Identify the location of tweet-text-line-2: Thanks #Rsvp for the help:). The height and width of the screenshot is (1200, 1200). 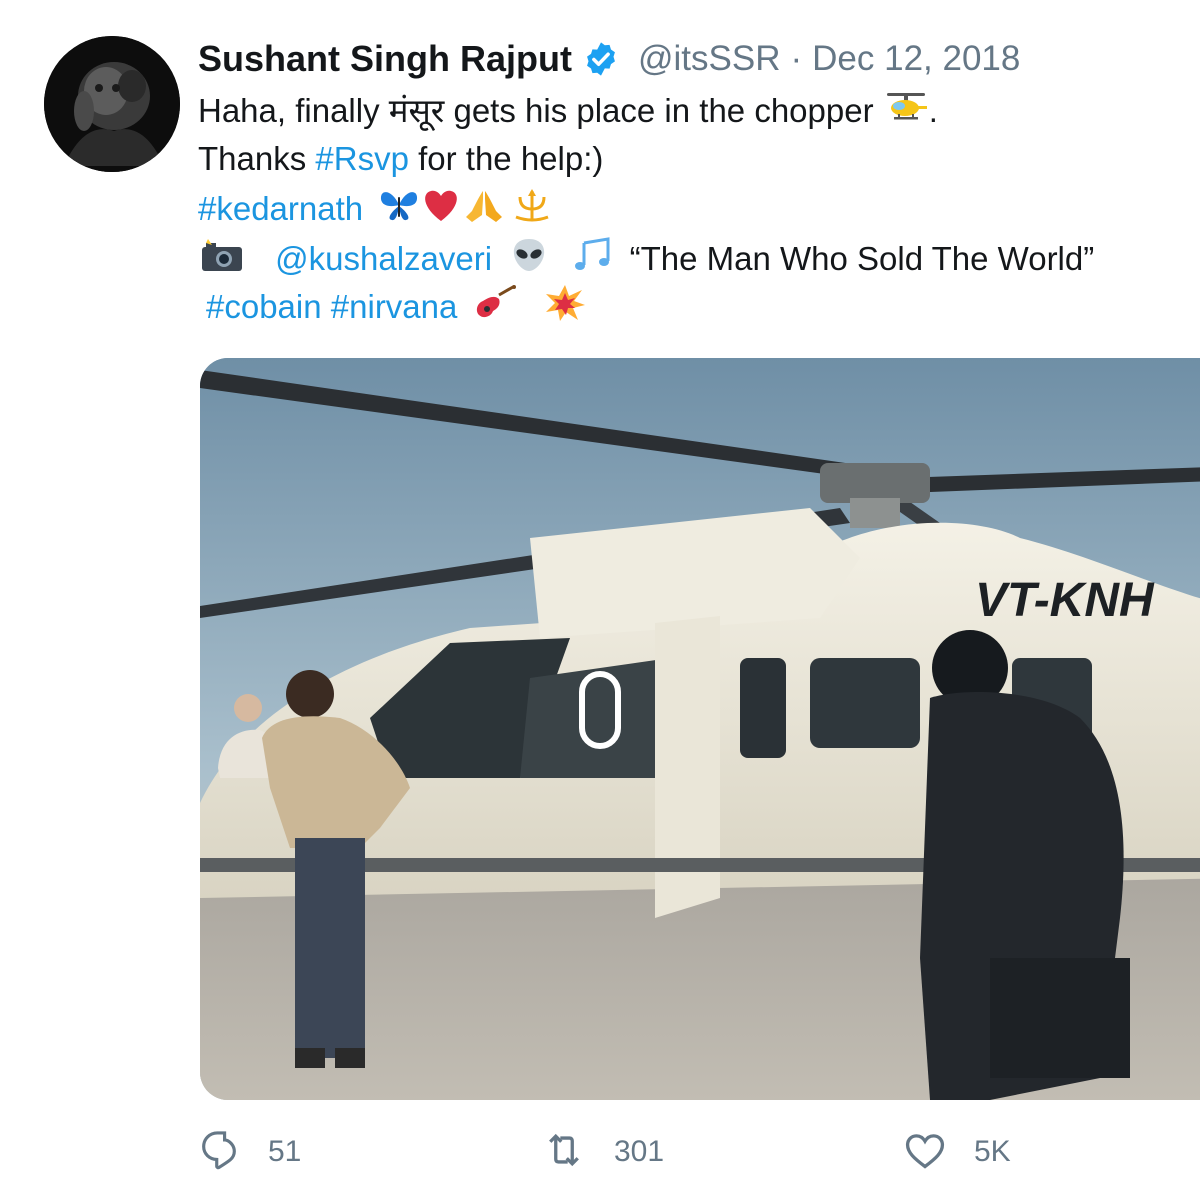
(400, 159).